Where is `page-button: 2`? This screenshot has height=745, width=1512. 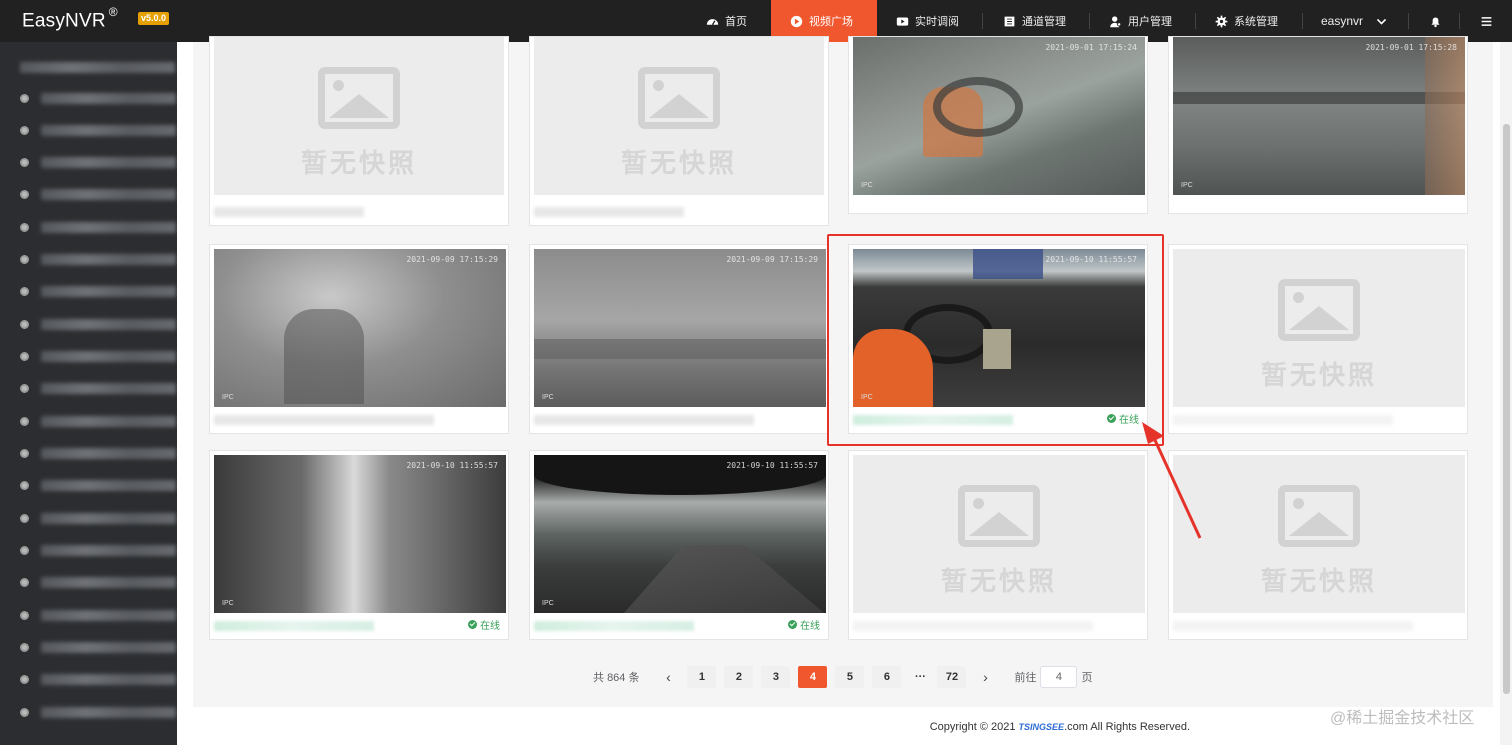 page-button: 2 is located at coordinates (739, 677).